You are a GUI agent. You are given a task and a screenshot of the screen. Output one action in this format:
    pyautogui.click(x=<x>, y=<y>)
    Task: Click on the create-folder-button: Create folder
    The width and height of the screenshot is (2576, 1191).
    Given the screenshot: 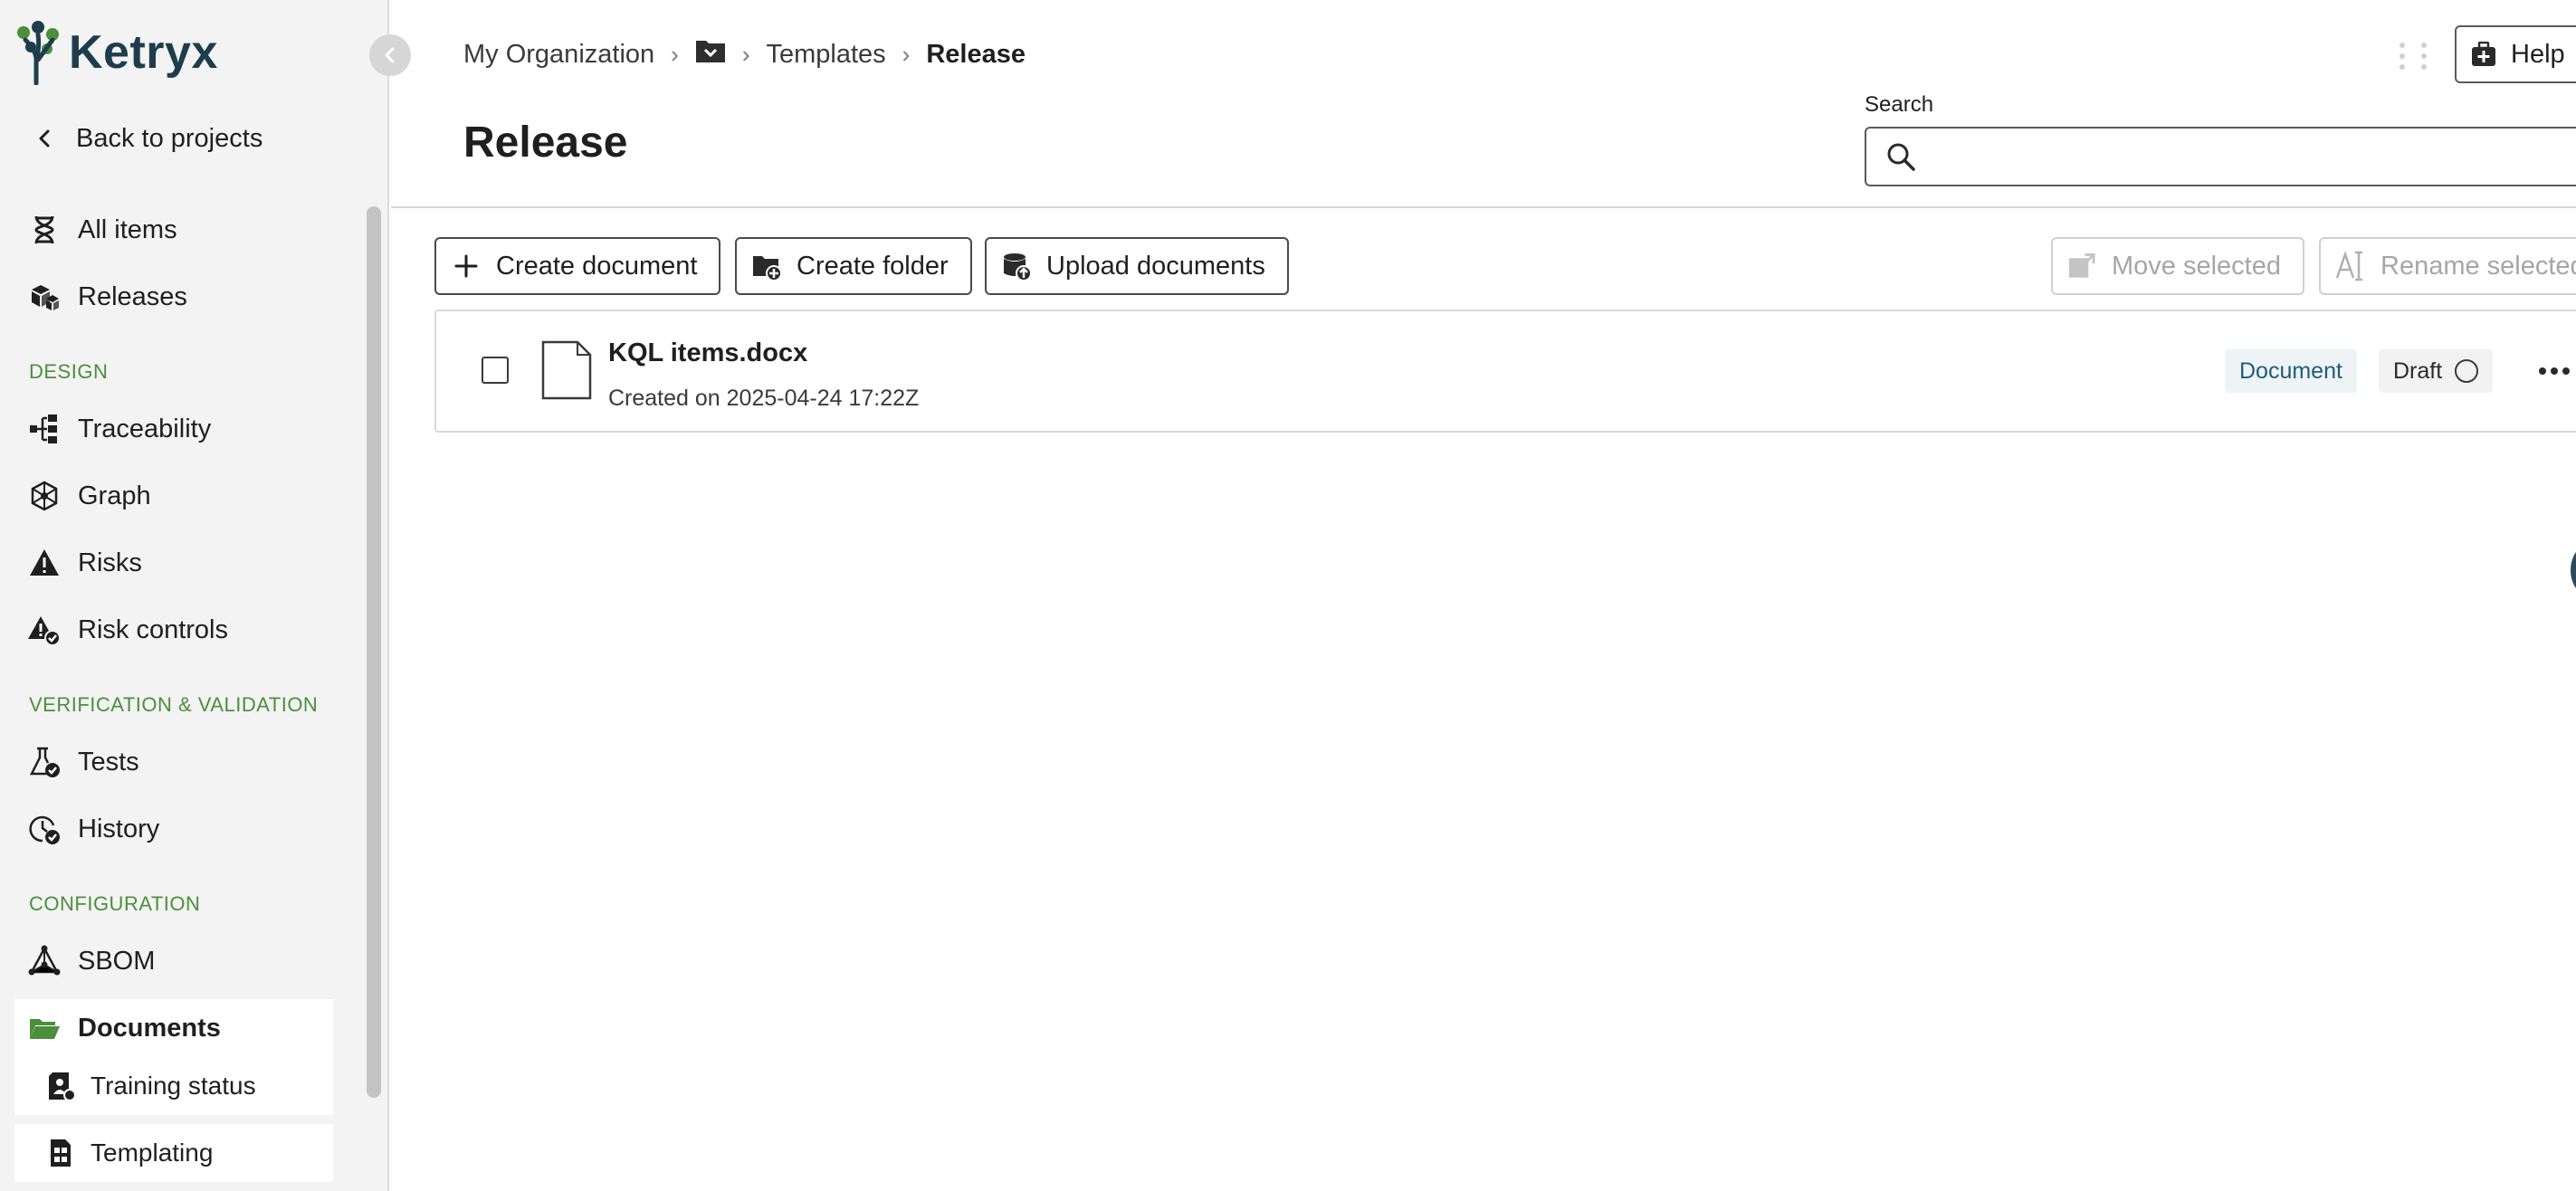 What is the action you would take?
    pyautogui.click(x=853, y=266)
    